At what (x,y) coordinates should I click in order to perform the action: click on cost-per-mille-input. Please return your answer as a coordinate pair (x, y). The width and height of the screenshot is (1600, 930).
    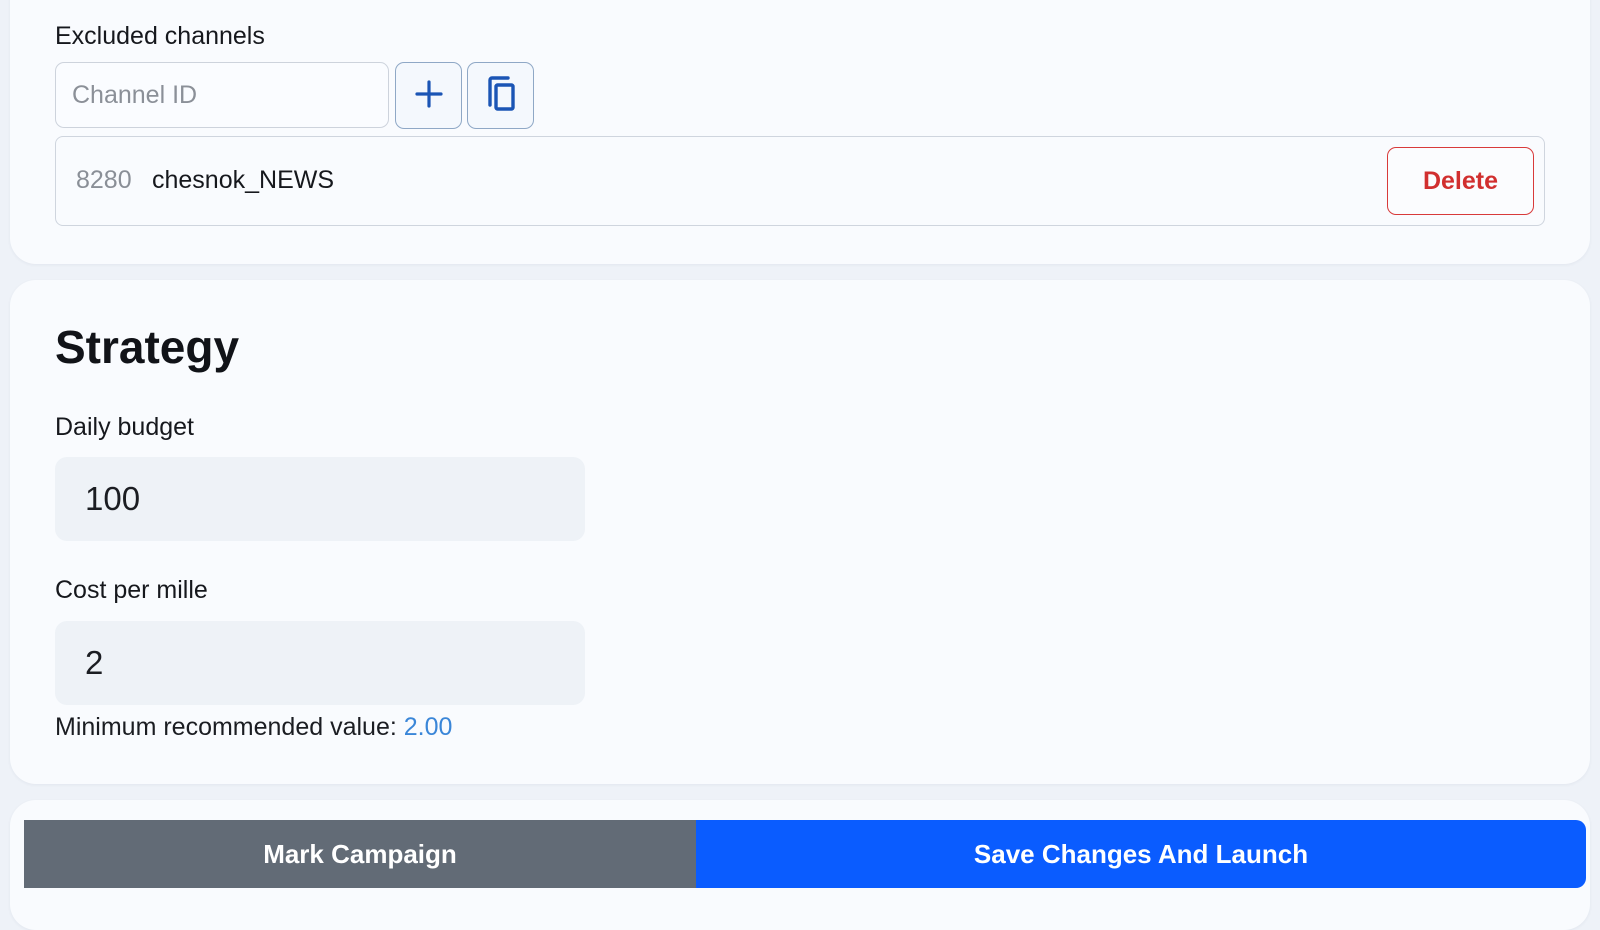
    Looking at the image, I should click on (320, 663).